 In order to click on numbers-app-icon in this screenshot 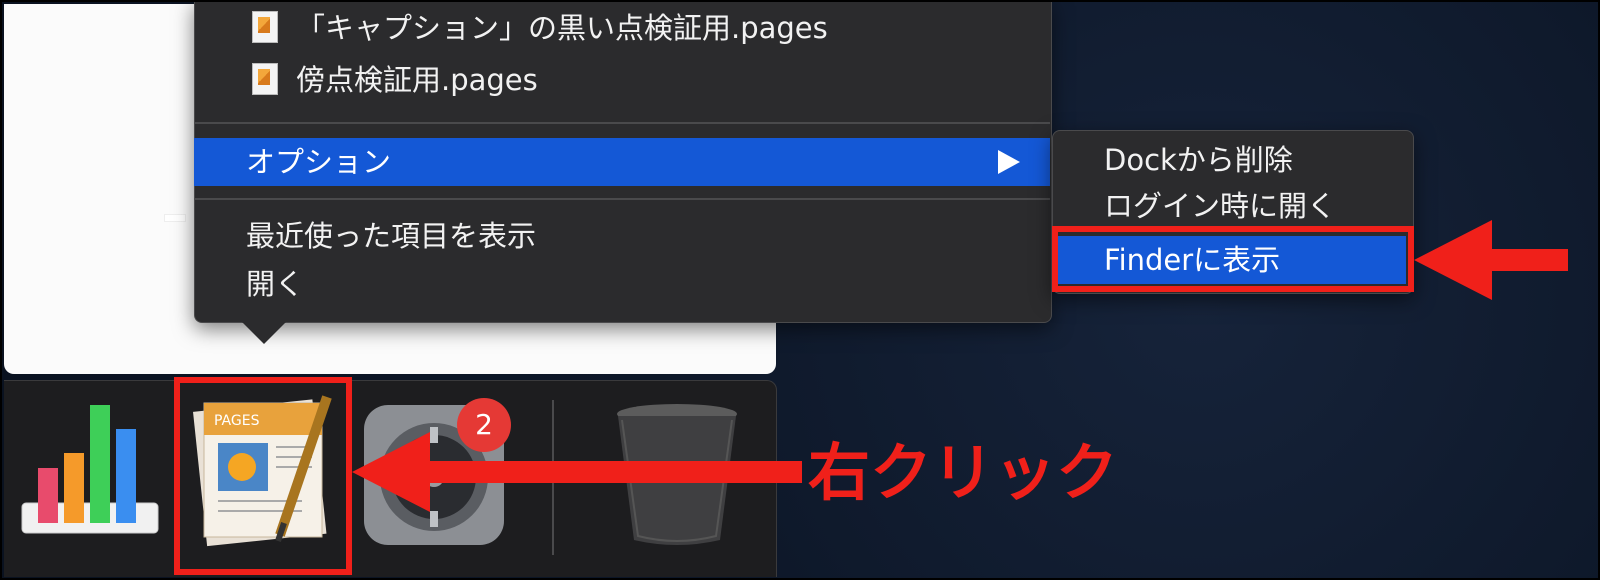, I will do `click(90, 473)`.